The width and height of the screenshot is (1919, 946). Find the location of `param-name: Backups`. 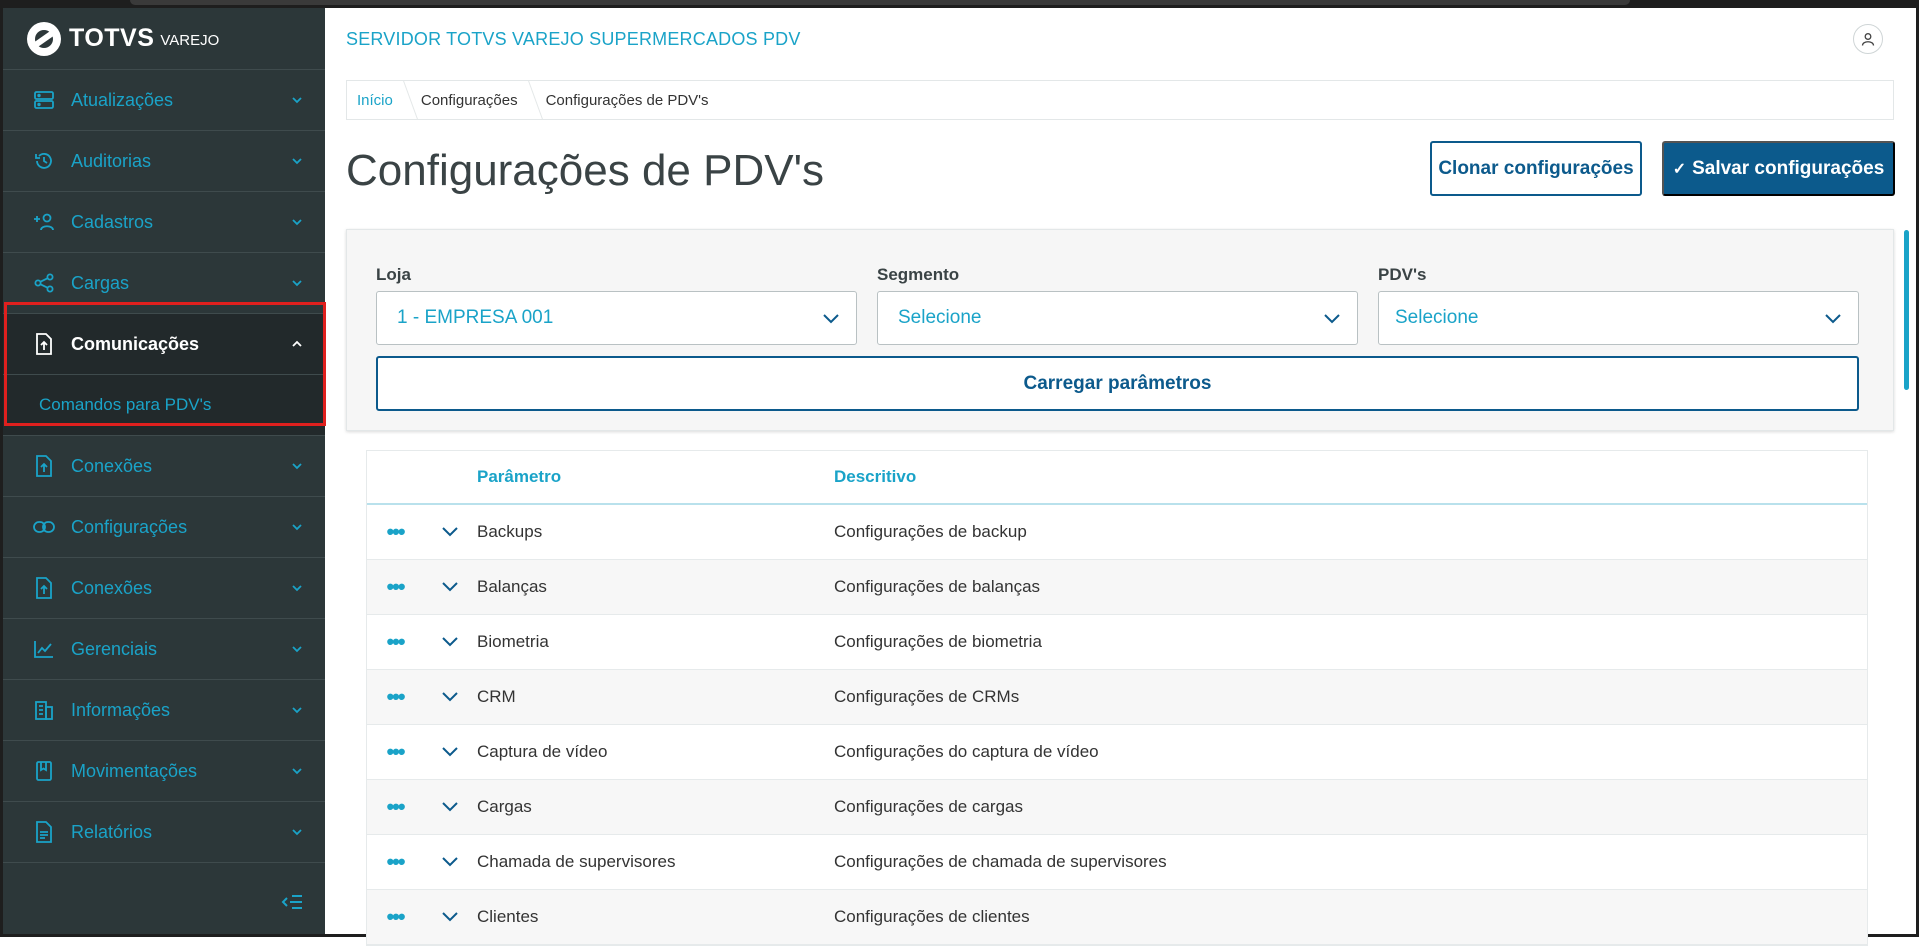

param-name: Backups is located at coordinates (510, 531).